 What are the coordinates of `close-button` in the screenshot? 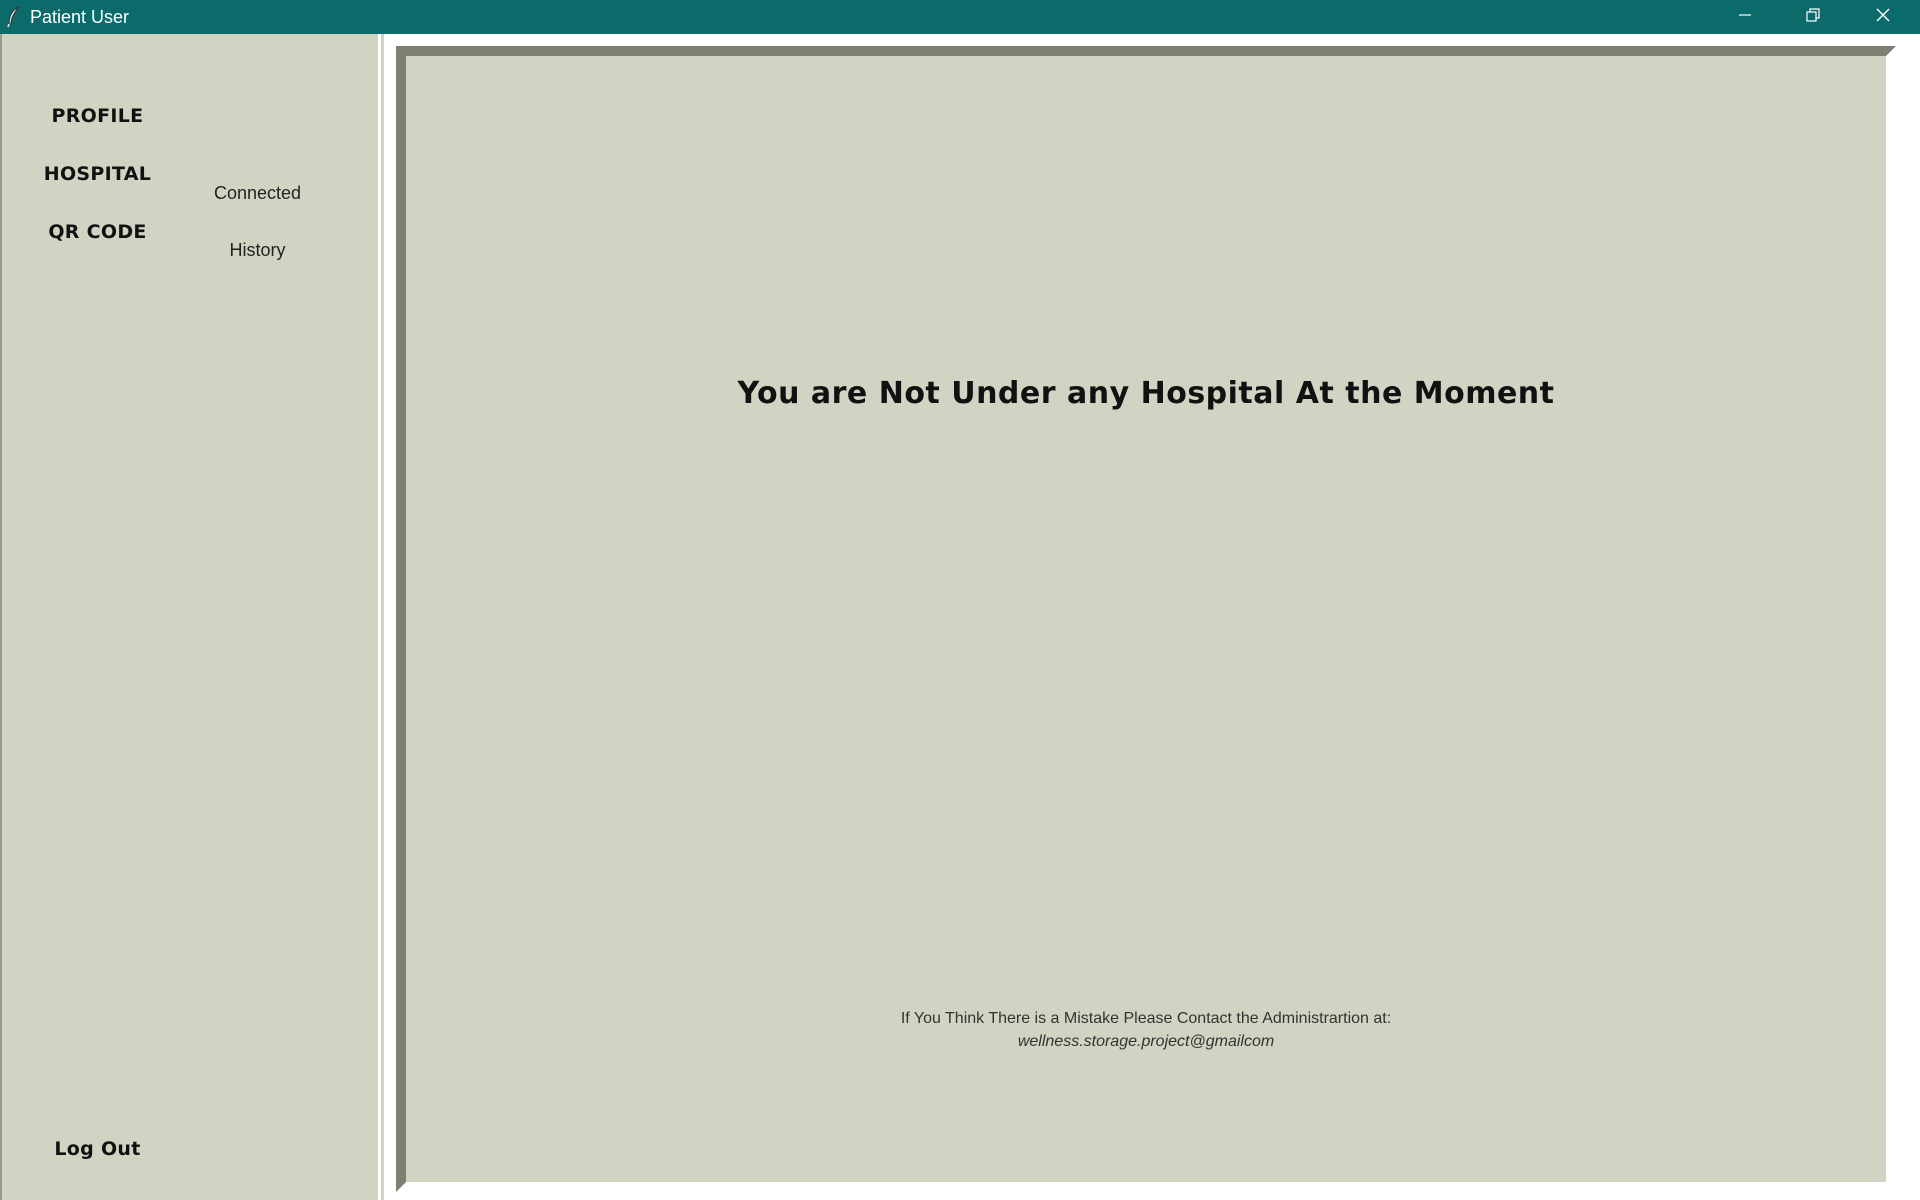 It's located at (1883, 17).